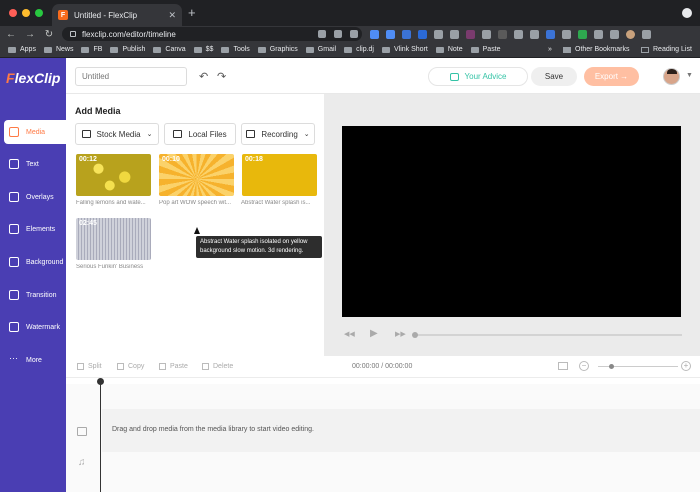  What do you see at coordinates (35, 132) in the screenshot?
I see `sidebar-item-media: Media` at bounding box center [35, 132].